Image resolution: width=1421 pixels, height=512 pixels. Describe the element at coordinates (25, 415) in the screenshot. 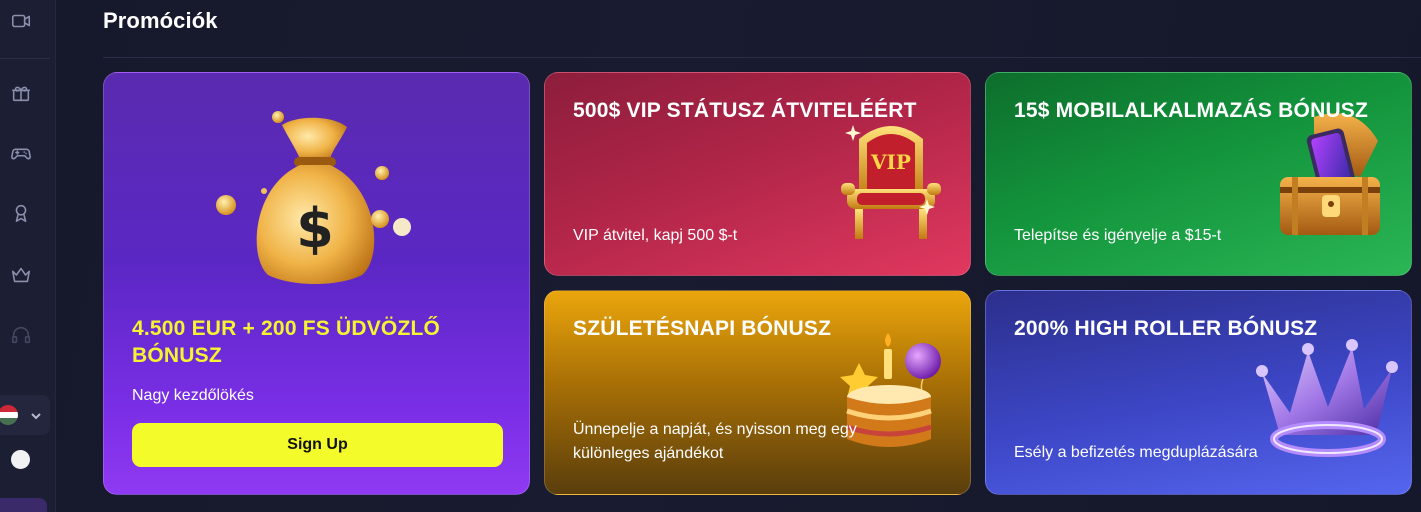

I see `language-select` at that location.